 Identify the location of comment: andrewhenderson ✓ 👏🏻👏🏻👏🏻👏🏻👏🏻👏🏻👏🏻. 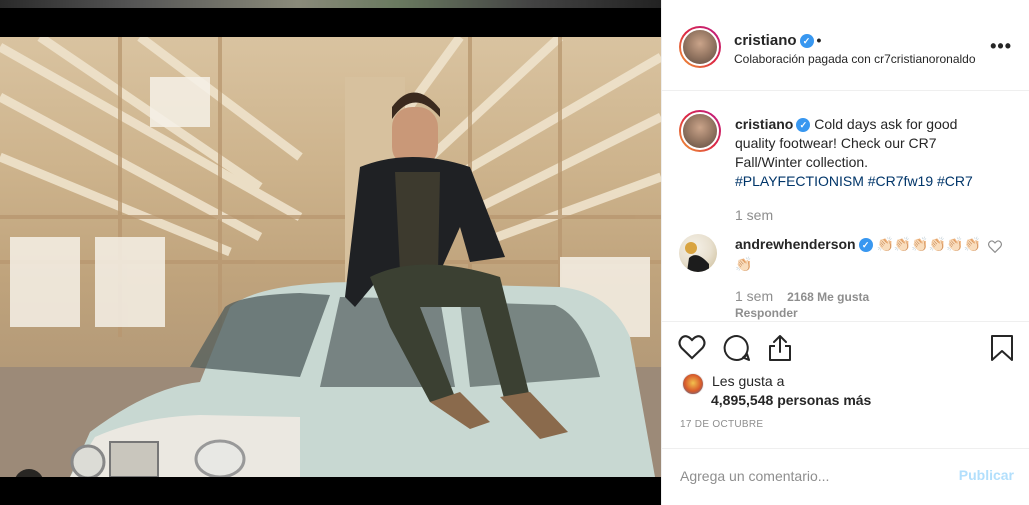
(860, 254).